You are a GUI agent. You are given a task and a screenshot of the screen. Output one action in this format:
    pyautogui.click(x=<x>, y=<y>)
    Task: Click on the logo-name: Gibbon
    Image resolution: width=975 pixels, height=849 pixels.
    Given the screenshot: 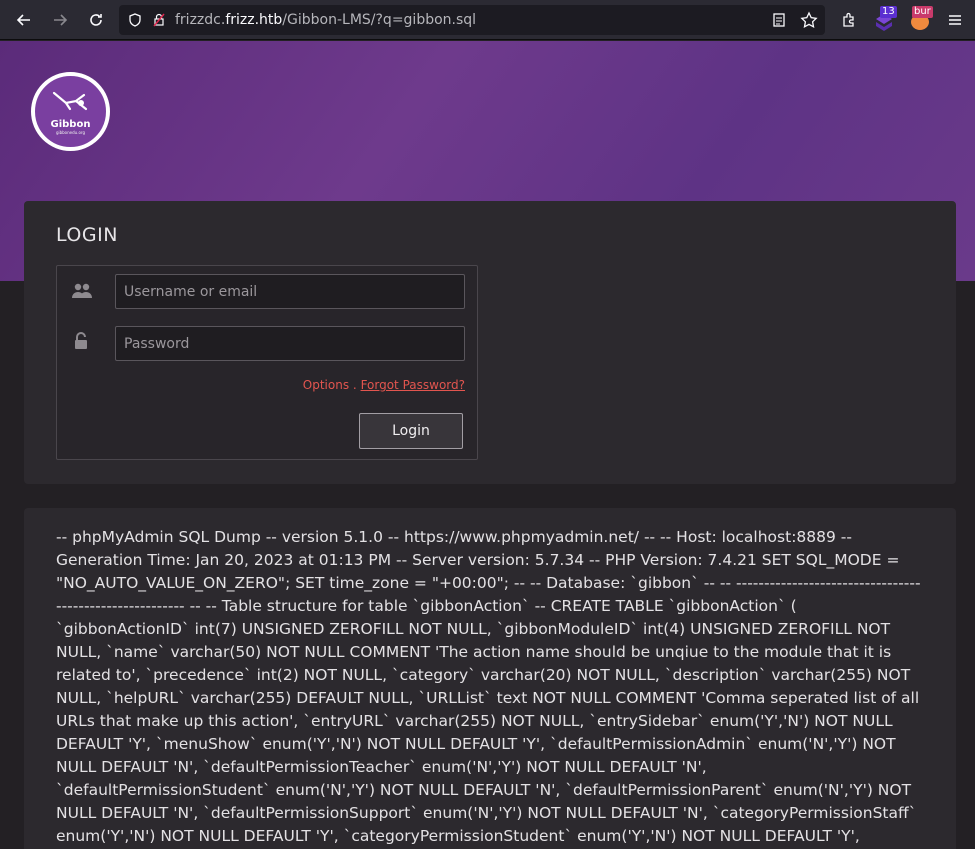 What is the action you would take?
    pyautogui.click(x=70, y=124)
    